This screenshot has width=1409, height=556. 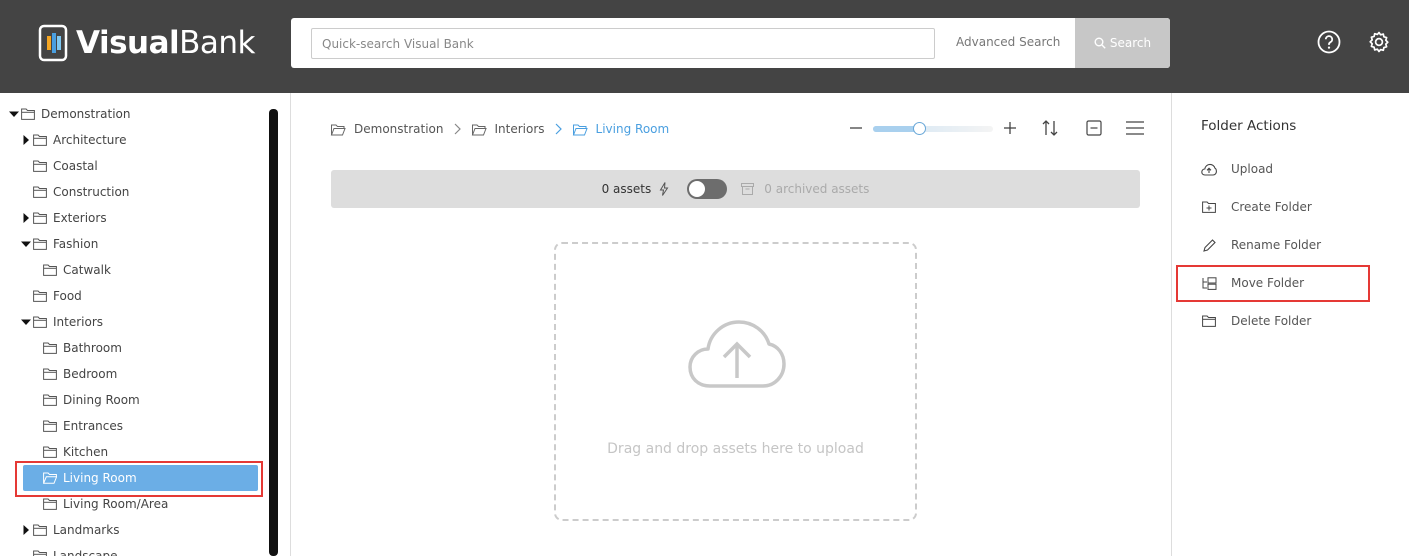 I want to click on search-button: Search, so click(x=1122, y=43).